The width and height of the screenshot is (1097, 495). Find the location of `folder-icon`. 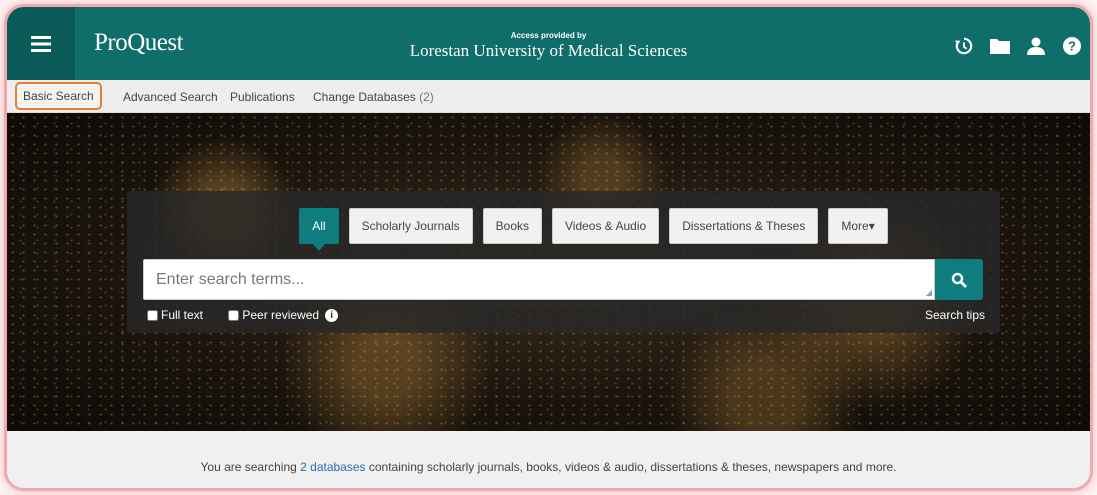

folder-icon is located at coordinates (1000, 48).